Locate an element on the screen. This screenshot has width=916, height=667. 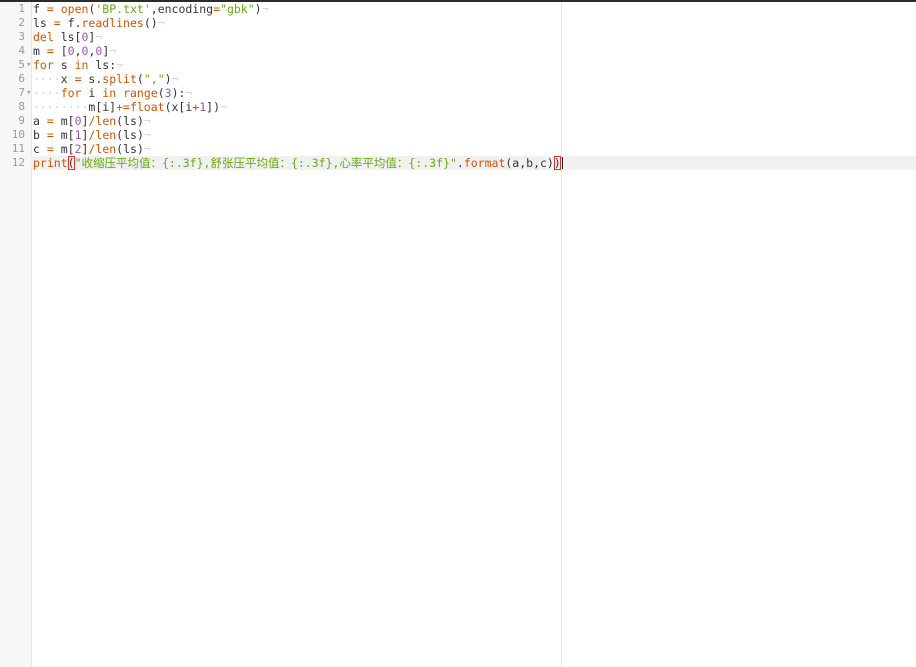
code-token: ls[ is located at coordinates (67, 37).